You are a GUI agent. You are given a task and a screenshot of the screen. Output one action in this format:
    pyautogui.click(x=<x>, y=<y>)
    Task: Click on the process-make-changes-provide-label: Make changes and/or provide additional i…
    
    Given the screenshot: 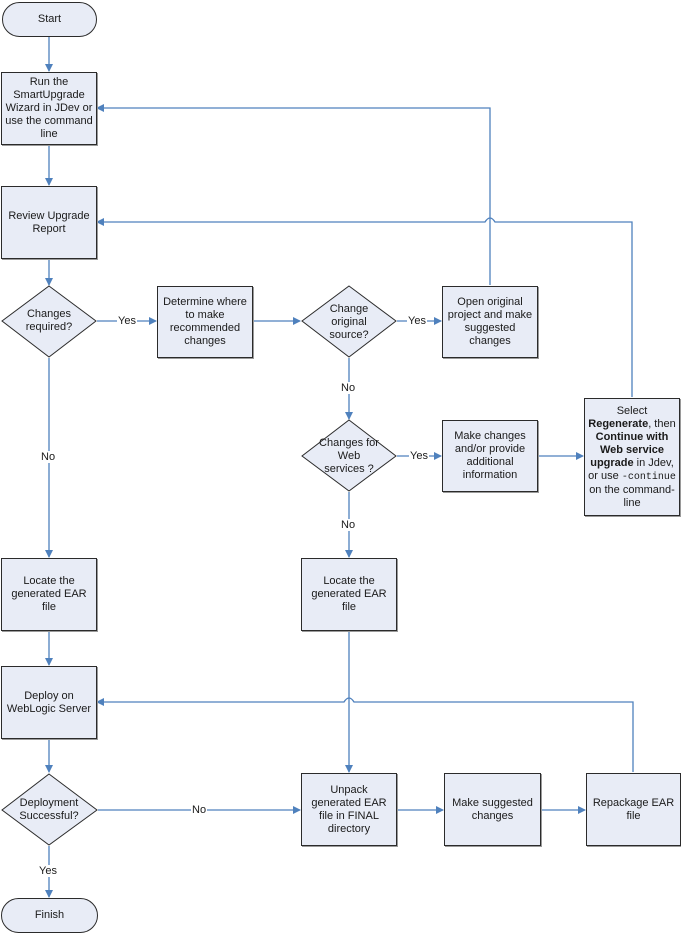 What is the action you would take?
    pyautogui.click(x=490, y=455)
    